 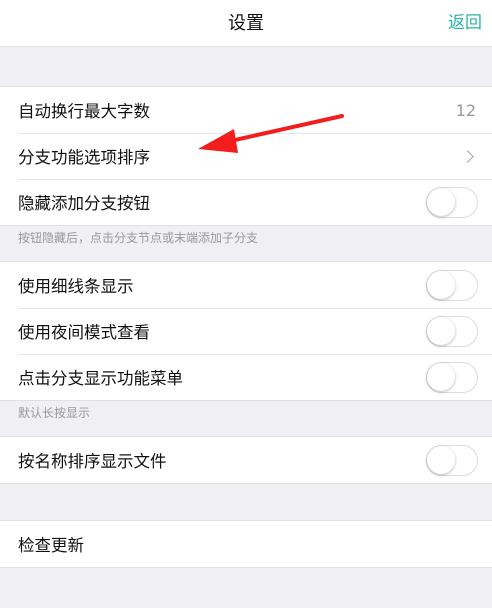 What do you see at coordinates (100, 378) in the screenshot?
I see `row-label: 点击分支显示功能菜单` at bounding box center [100, 378].